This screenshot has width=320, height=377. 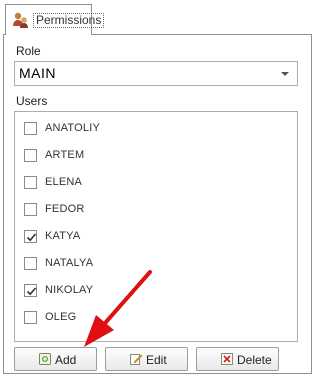 What do you see at coordinates (156, 73) in the screenshot?
I see `role-select: MAIN` at bounding box center [156, 73].